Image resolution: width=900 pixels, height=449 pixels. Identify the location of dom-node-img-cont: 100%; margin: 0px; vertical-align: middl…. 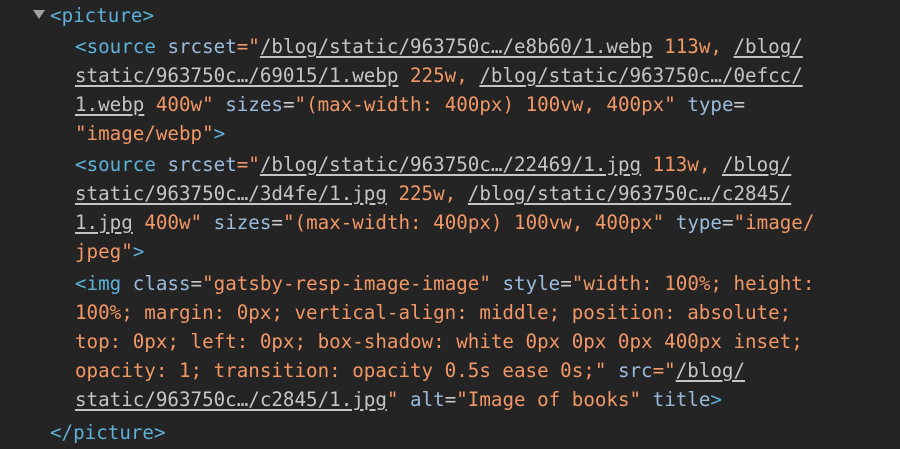
(433, 312).